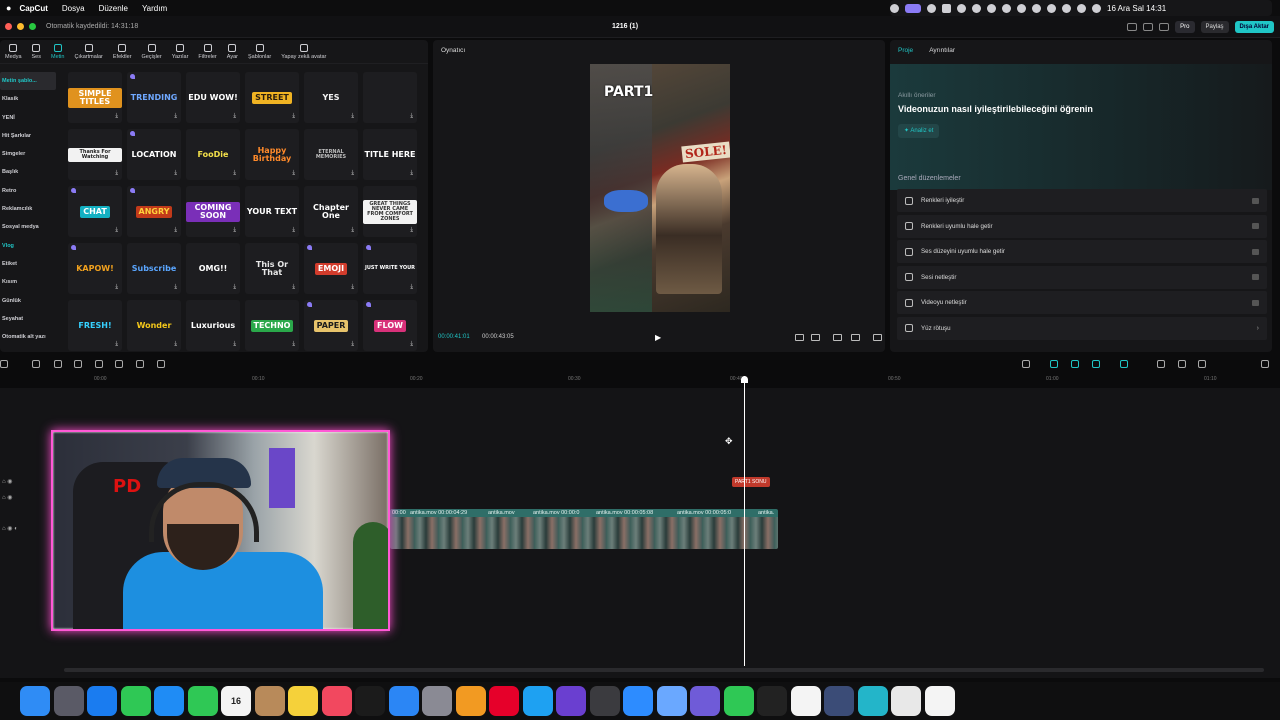 This screenshot has width=1280, height=720. What do you see at coordinates (30, 191) in the screenshot?
I see `category-item: Retro` at bounding box center [30, 191].